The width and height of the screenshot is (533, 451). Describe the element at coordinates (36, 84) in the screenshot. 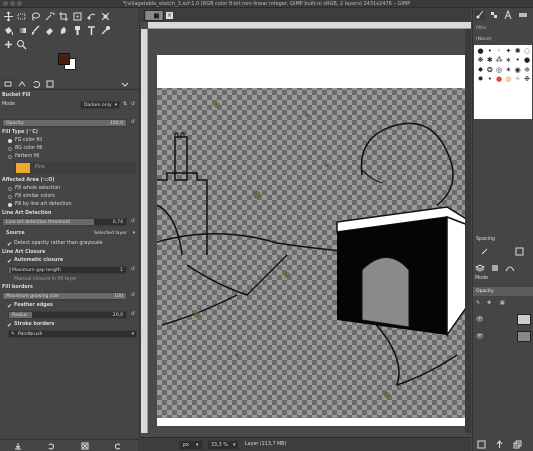

I see `tab-undo-history` at that location.